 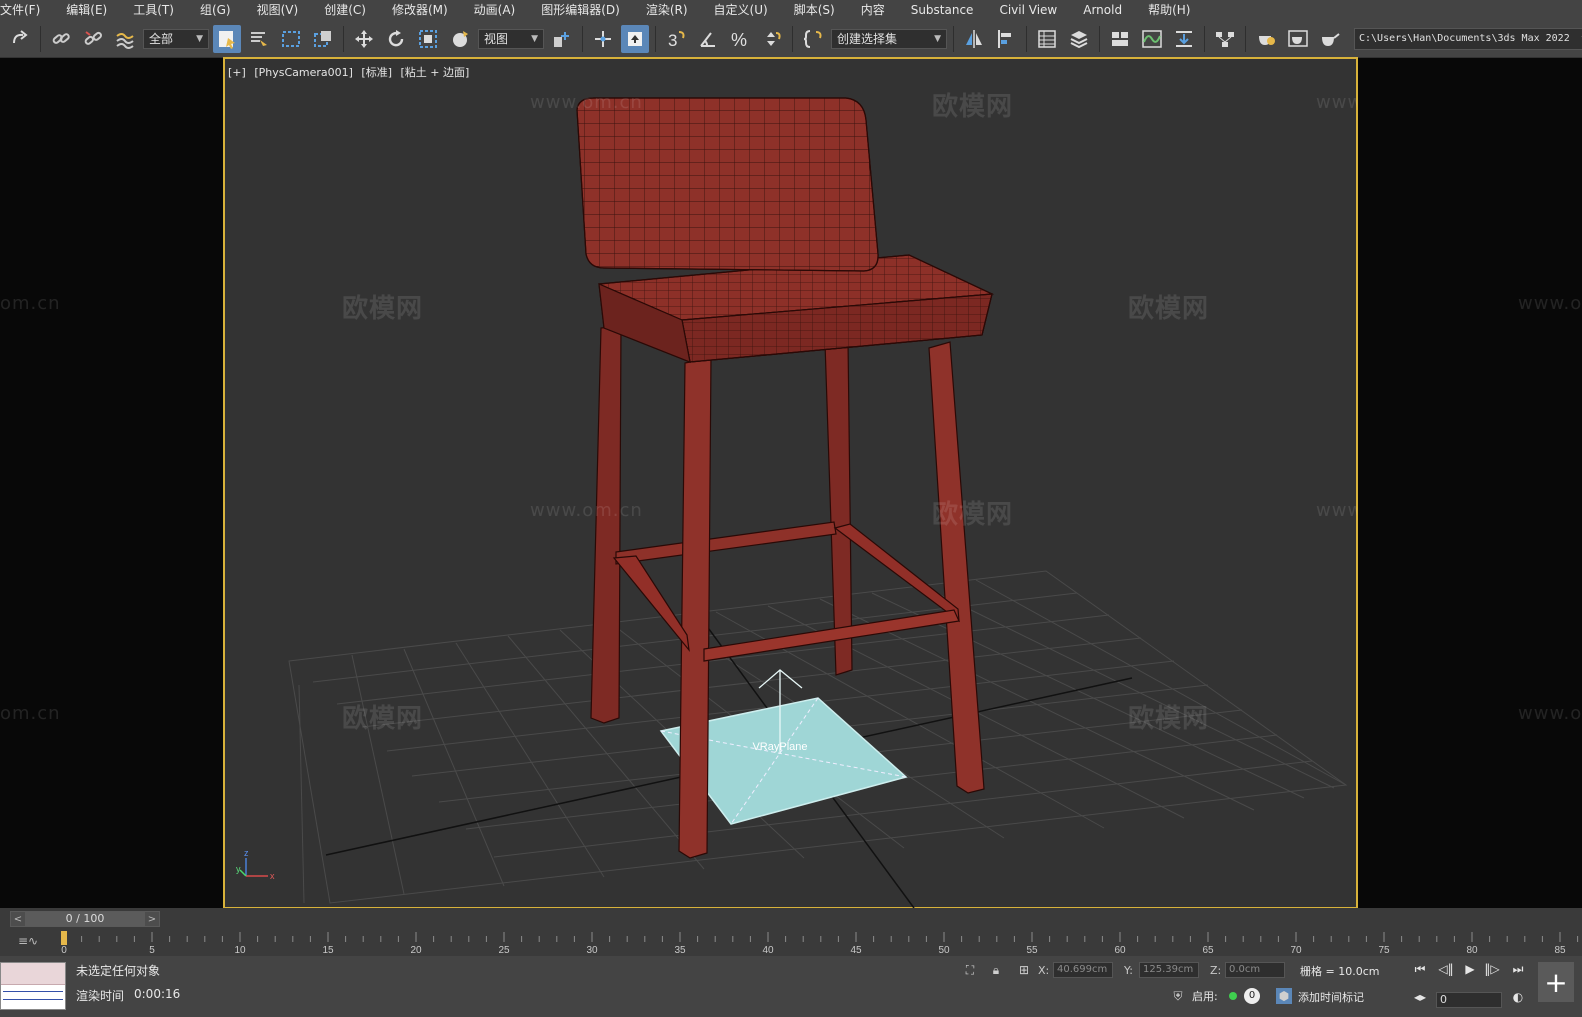 I want to click on menu-tools: 工具(T), so click(x=153, y=10).